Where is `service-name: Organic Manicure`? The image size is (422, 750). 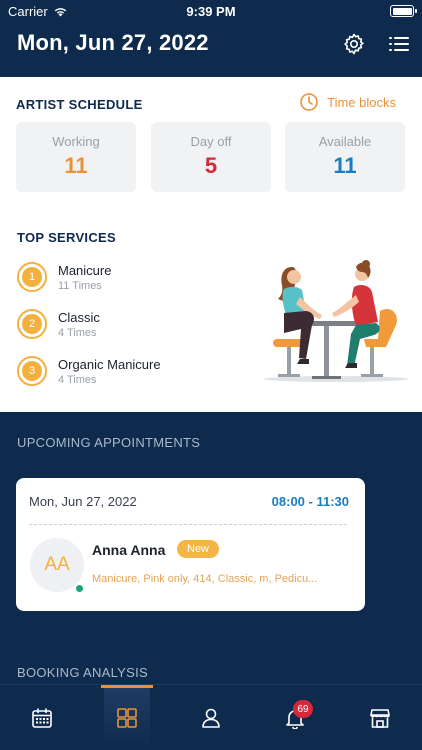 service-name: Organic Manicure is located at coordinates (109, 364).